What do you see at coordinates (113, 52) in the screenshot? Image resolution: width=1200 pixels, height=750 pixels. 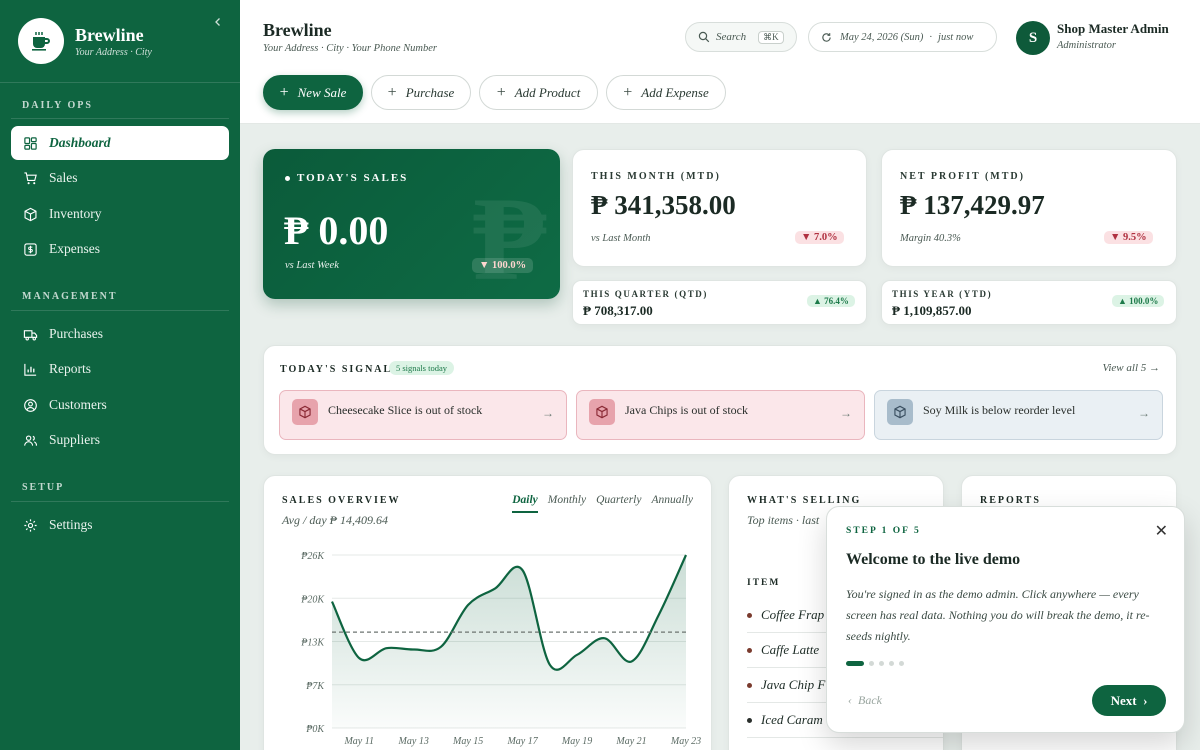 I see `brand-address: Your Address · City` at bounding box center [113, 52].